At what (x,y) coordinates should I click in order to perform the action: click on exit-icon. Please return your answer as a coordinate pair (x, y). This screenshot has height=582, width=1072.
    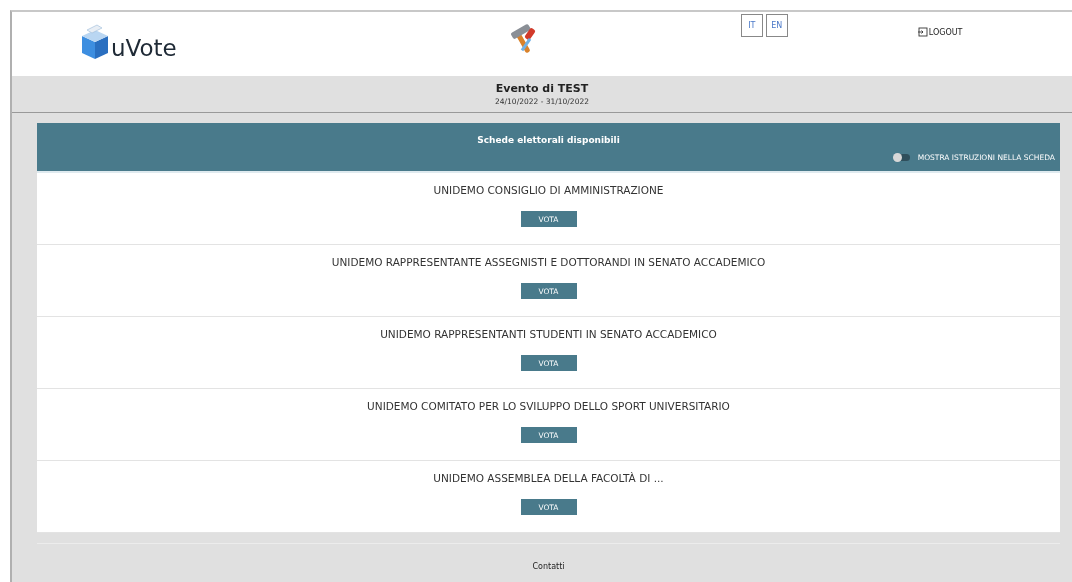
    Looking at the image, I should click on (922, 32).